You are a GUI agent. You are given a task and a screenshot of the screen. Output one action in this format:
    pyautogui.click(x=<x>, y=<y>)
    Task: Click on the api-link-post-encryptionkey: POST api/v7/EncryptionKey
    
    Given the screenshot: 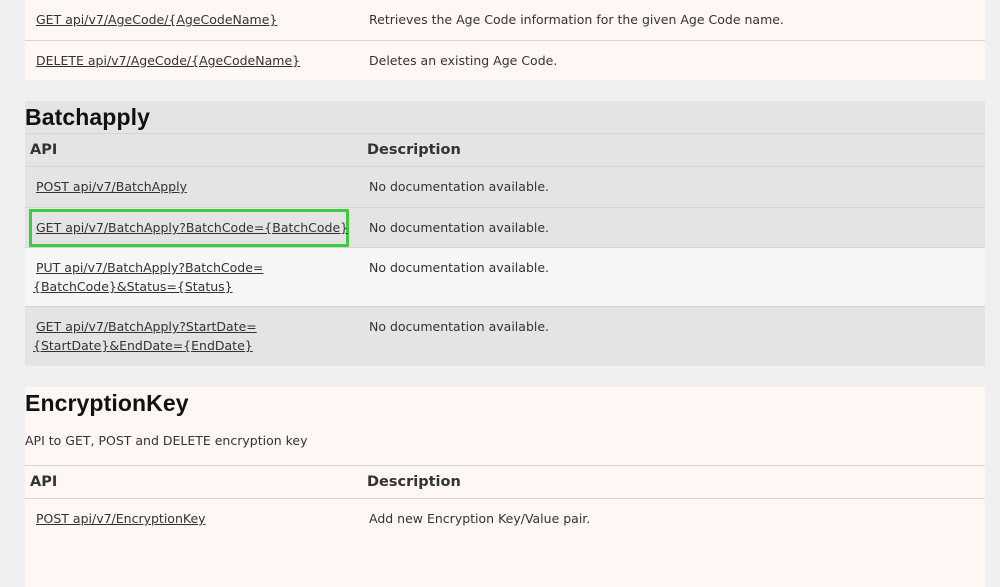 What is the action you would take?
    pyautogui.click(x=119, y=518)
    